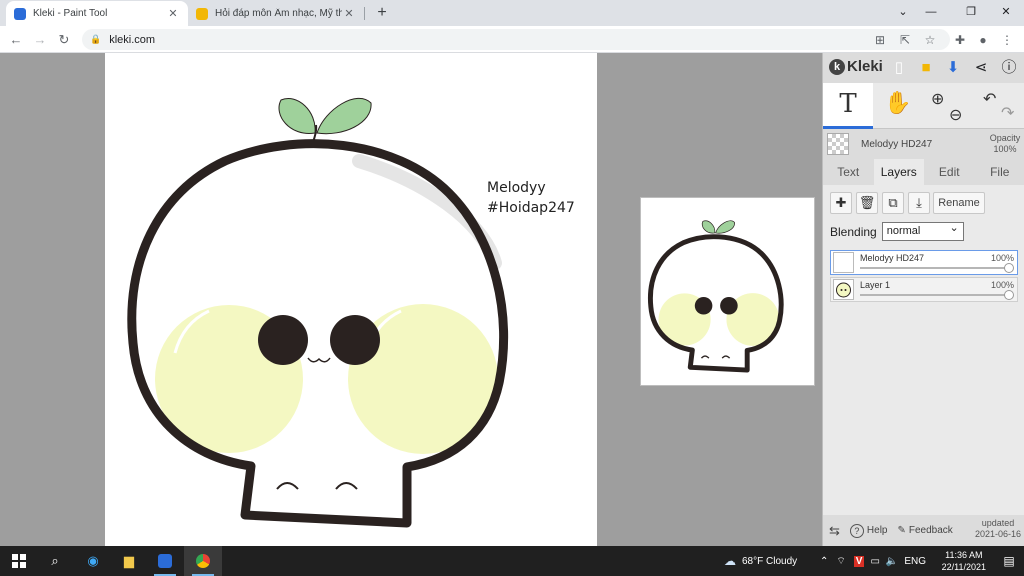  I want to click on browser-menu-icon: ⋮, so click(1007, 40).